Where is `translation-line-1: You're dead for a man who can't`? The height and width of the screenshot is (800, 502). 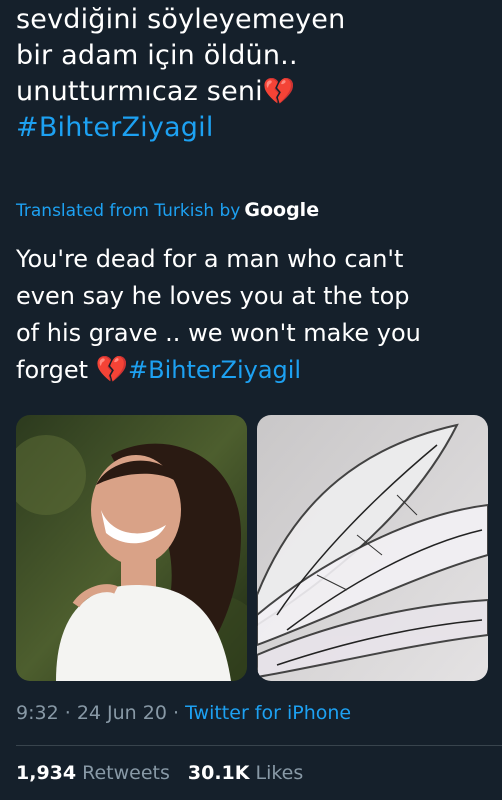 translation-line-1: You're dead for a man who can't is located at coordinates (210, 259).